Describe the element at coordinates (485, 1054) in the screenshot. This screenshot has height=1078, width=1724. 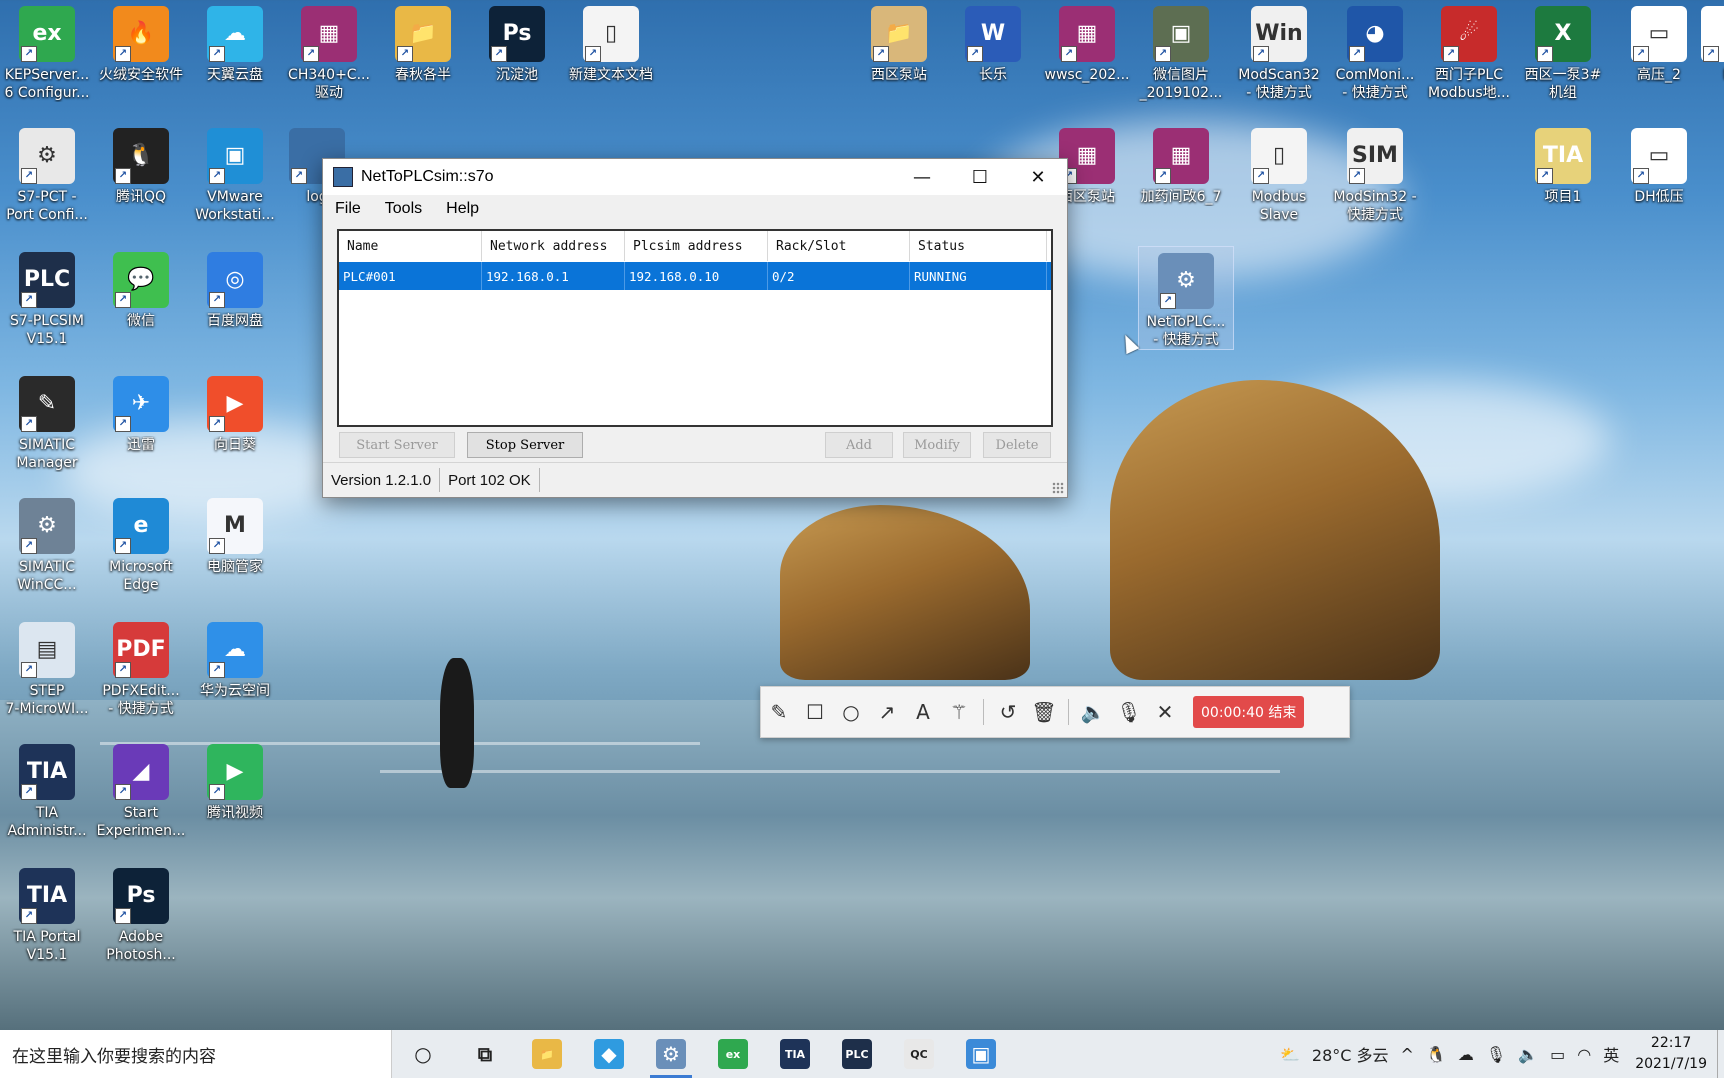
I see `taskbar-button: ⧉` at that location.